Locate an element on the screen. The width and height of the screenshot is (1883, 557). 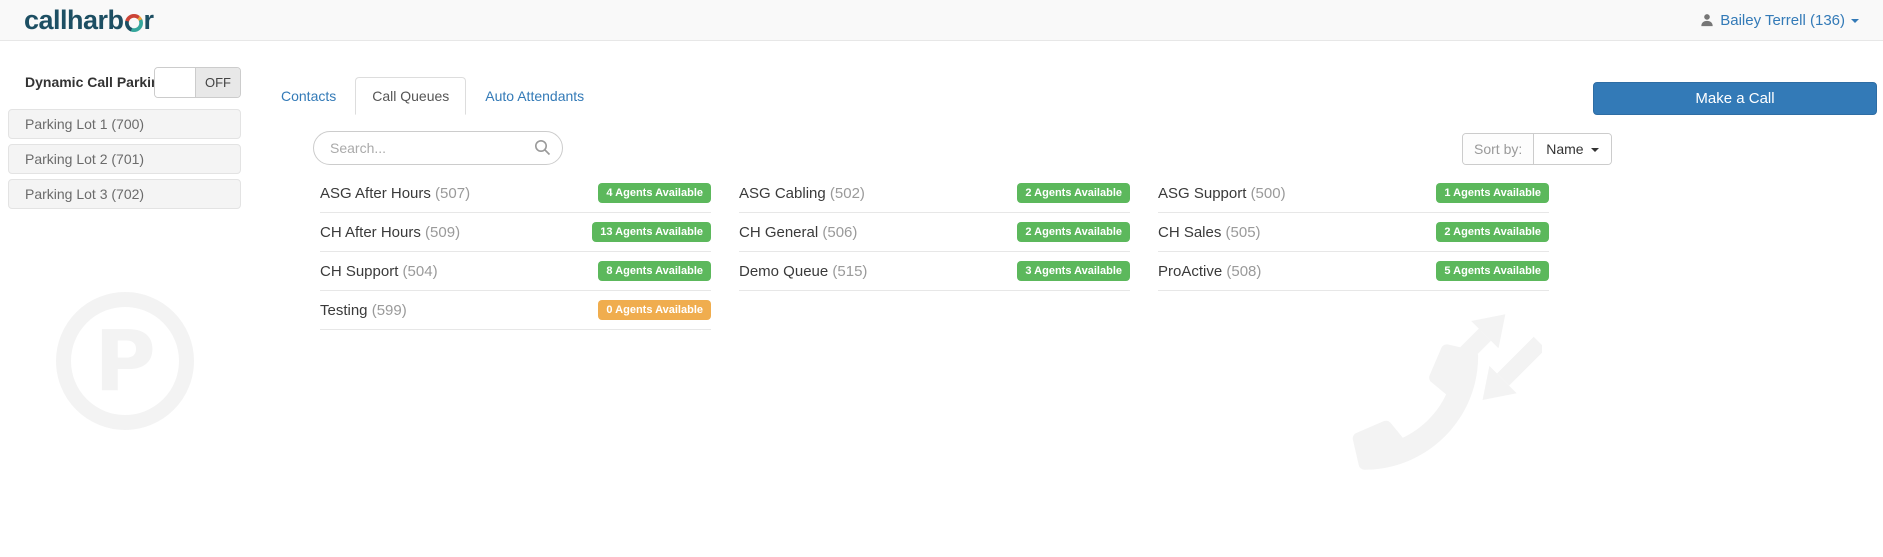
agents-available-badge: 8 Agents Available is located at coordinates (654, 271).